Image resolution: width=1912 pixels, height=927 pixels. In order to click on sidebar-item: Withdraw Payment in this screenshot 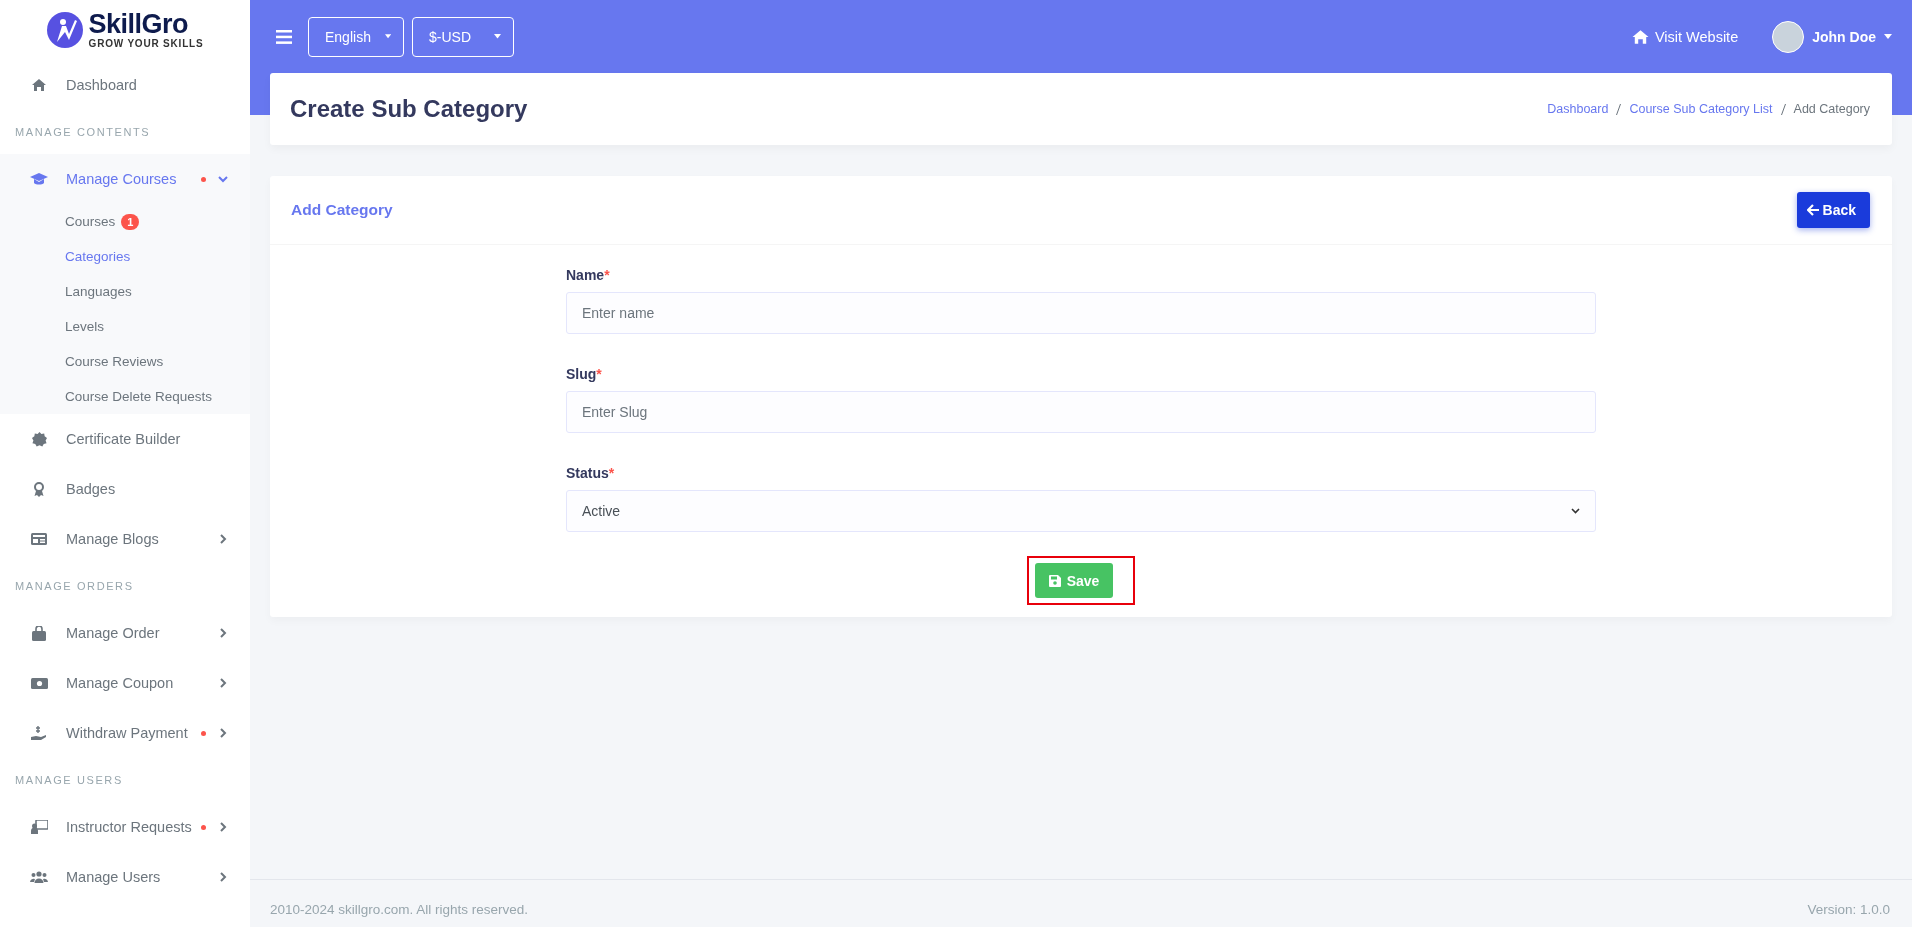, I will do `click(125, 733)`.